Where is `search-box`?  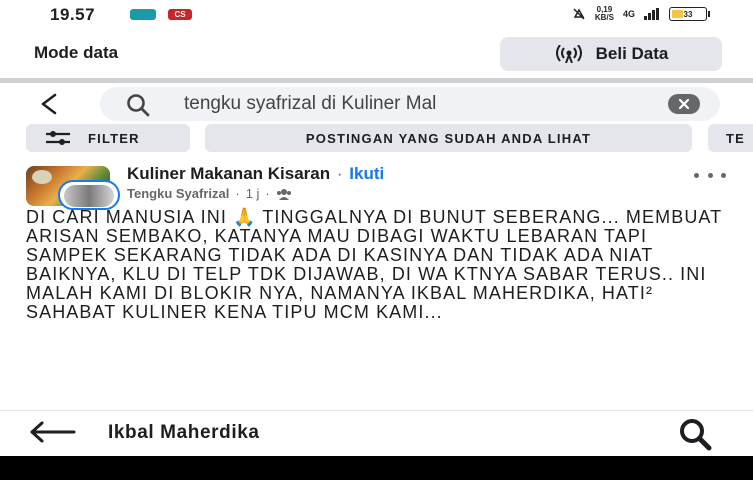
search-box is located at coordinates (410, 104).